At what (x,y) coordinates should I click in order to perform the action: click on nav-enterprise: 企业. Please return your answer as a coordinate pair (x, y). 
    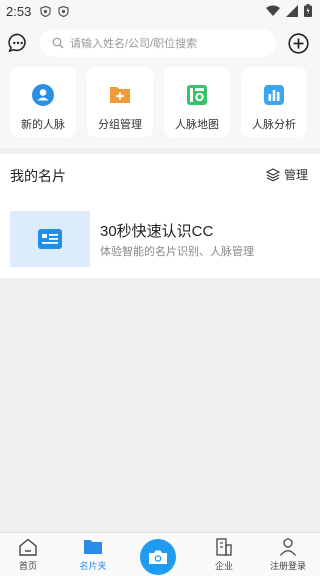
    Looking at the image, I should click on (224, 554).